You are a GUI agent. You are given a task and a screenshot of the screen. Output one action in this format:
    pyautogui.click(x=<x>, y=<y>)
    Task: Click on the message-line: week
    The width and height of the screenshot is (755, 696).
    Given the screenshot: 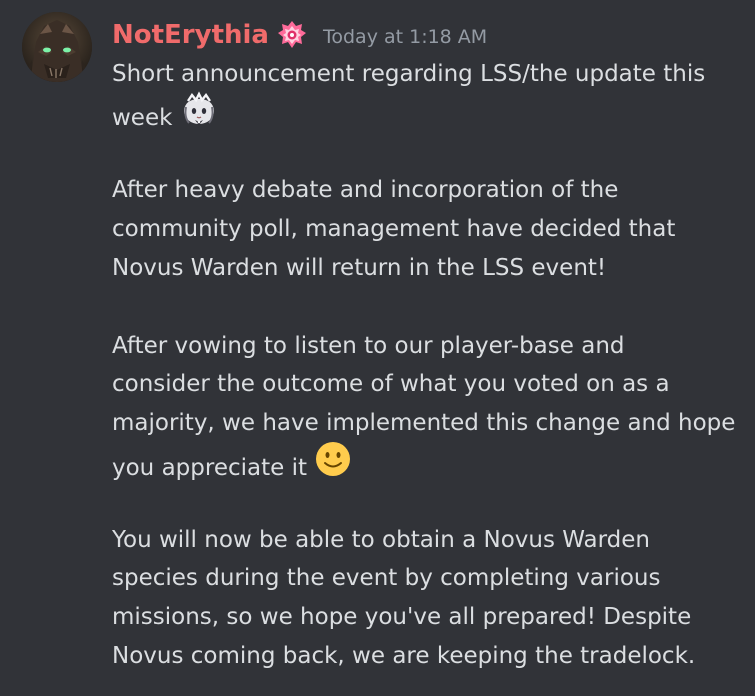 What is the action you would take?
    pyautogui.click(x=432, y=112)
    